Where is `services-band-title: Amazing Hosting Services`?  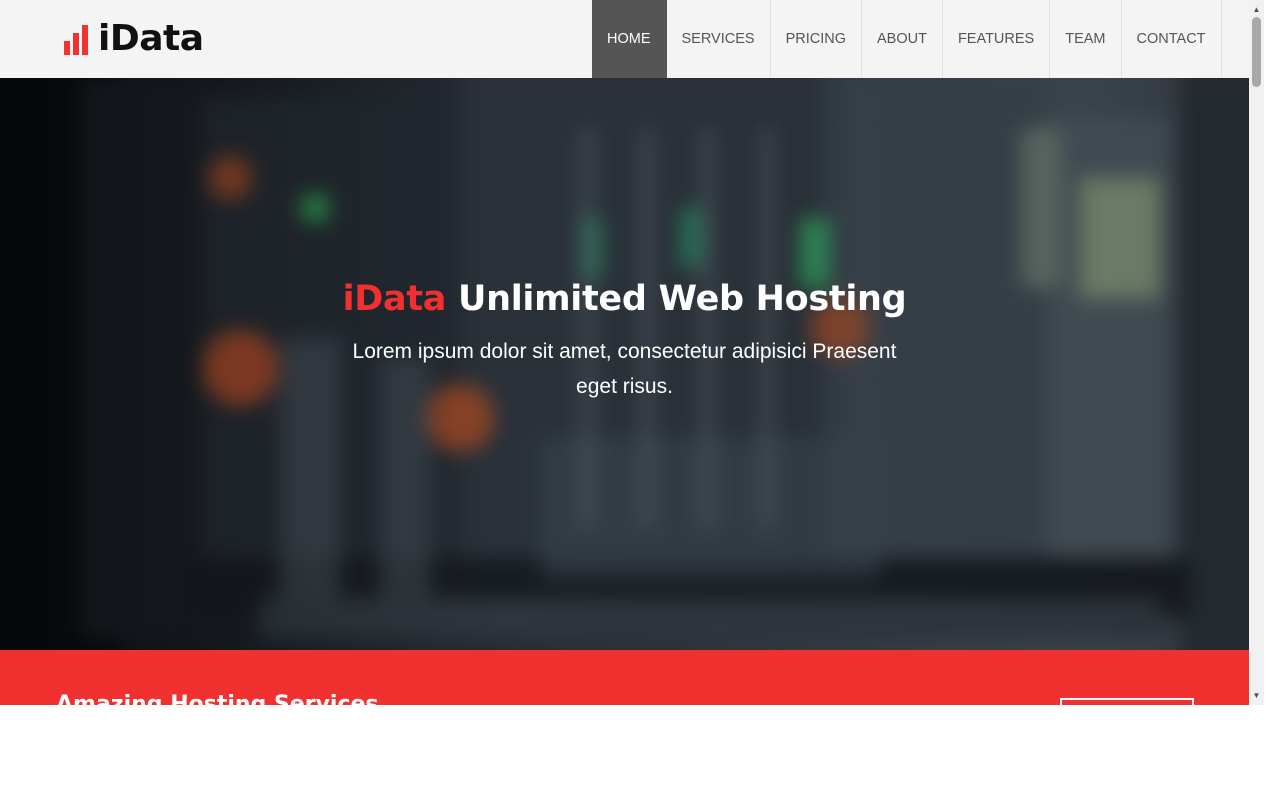 services-band-title: Amazing Hosting Services is located at coordinates (217, 698).